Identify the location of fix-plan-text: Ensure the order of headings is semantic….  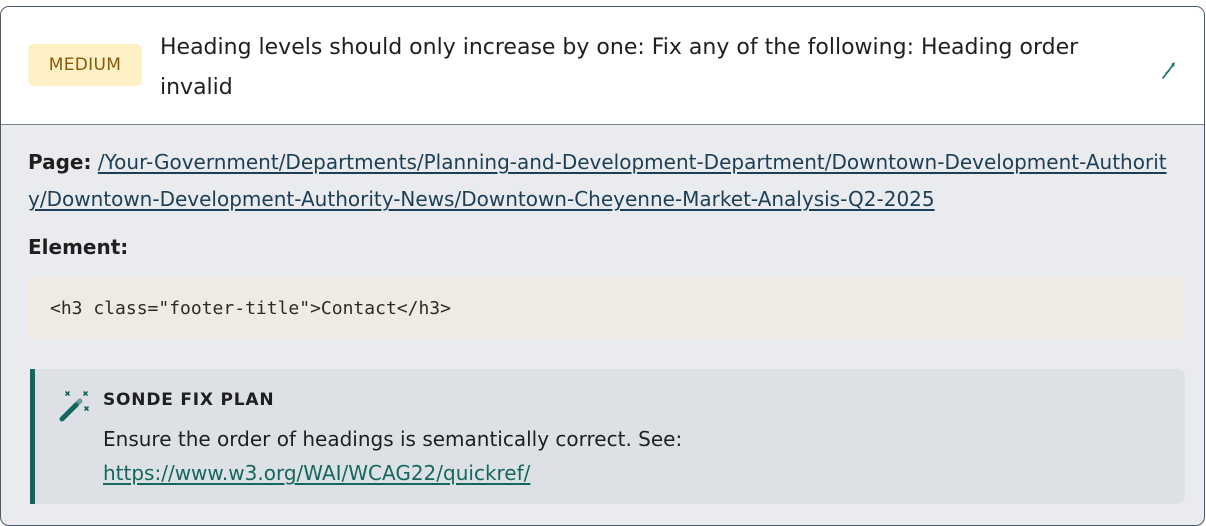
(633, 456).